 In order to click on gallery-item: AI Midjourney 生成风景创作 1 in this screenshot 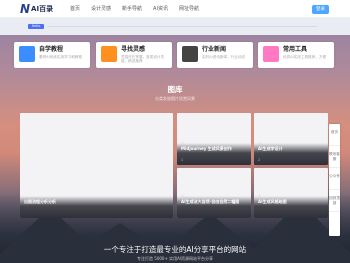, I will do `click(214, 139)`.